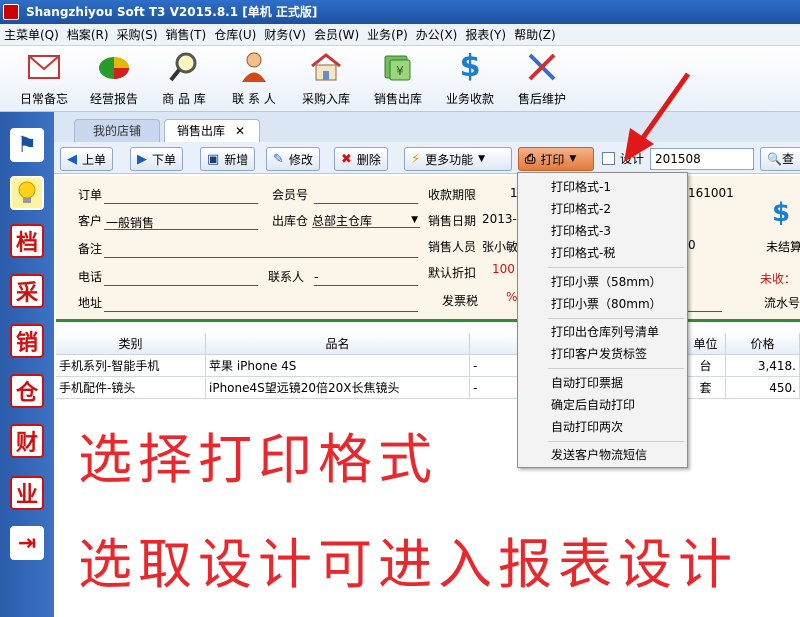 The height and width of the screenshot is (617, 800). Describe the element at coordinates (27, 341) in the screenshot. I see `sidebar-sales-button: 销` at that location.